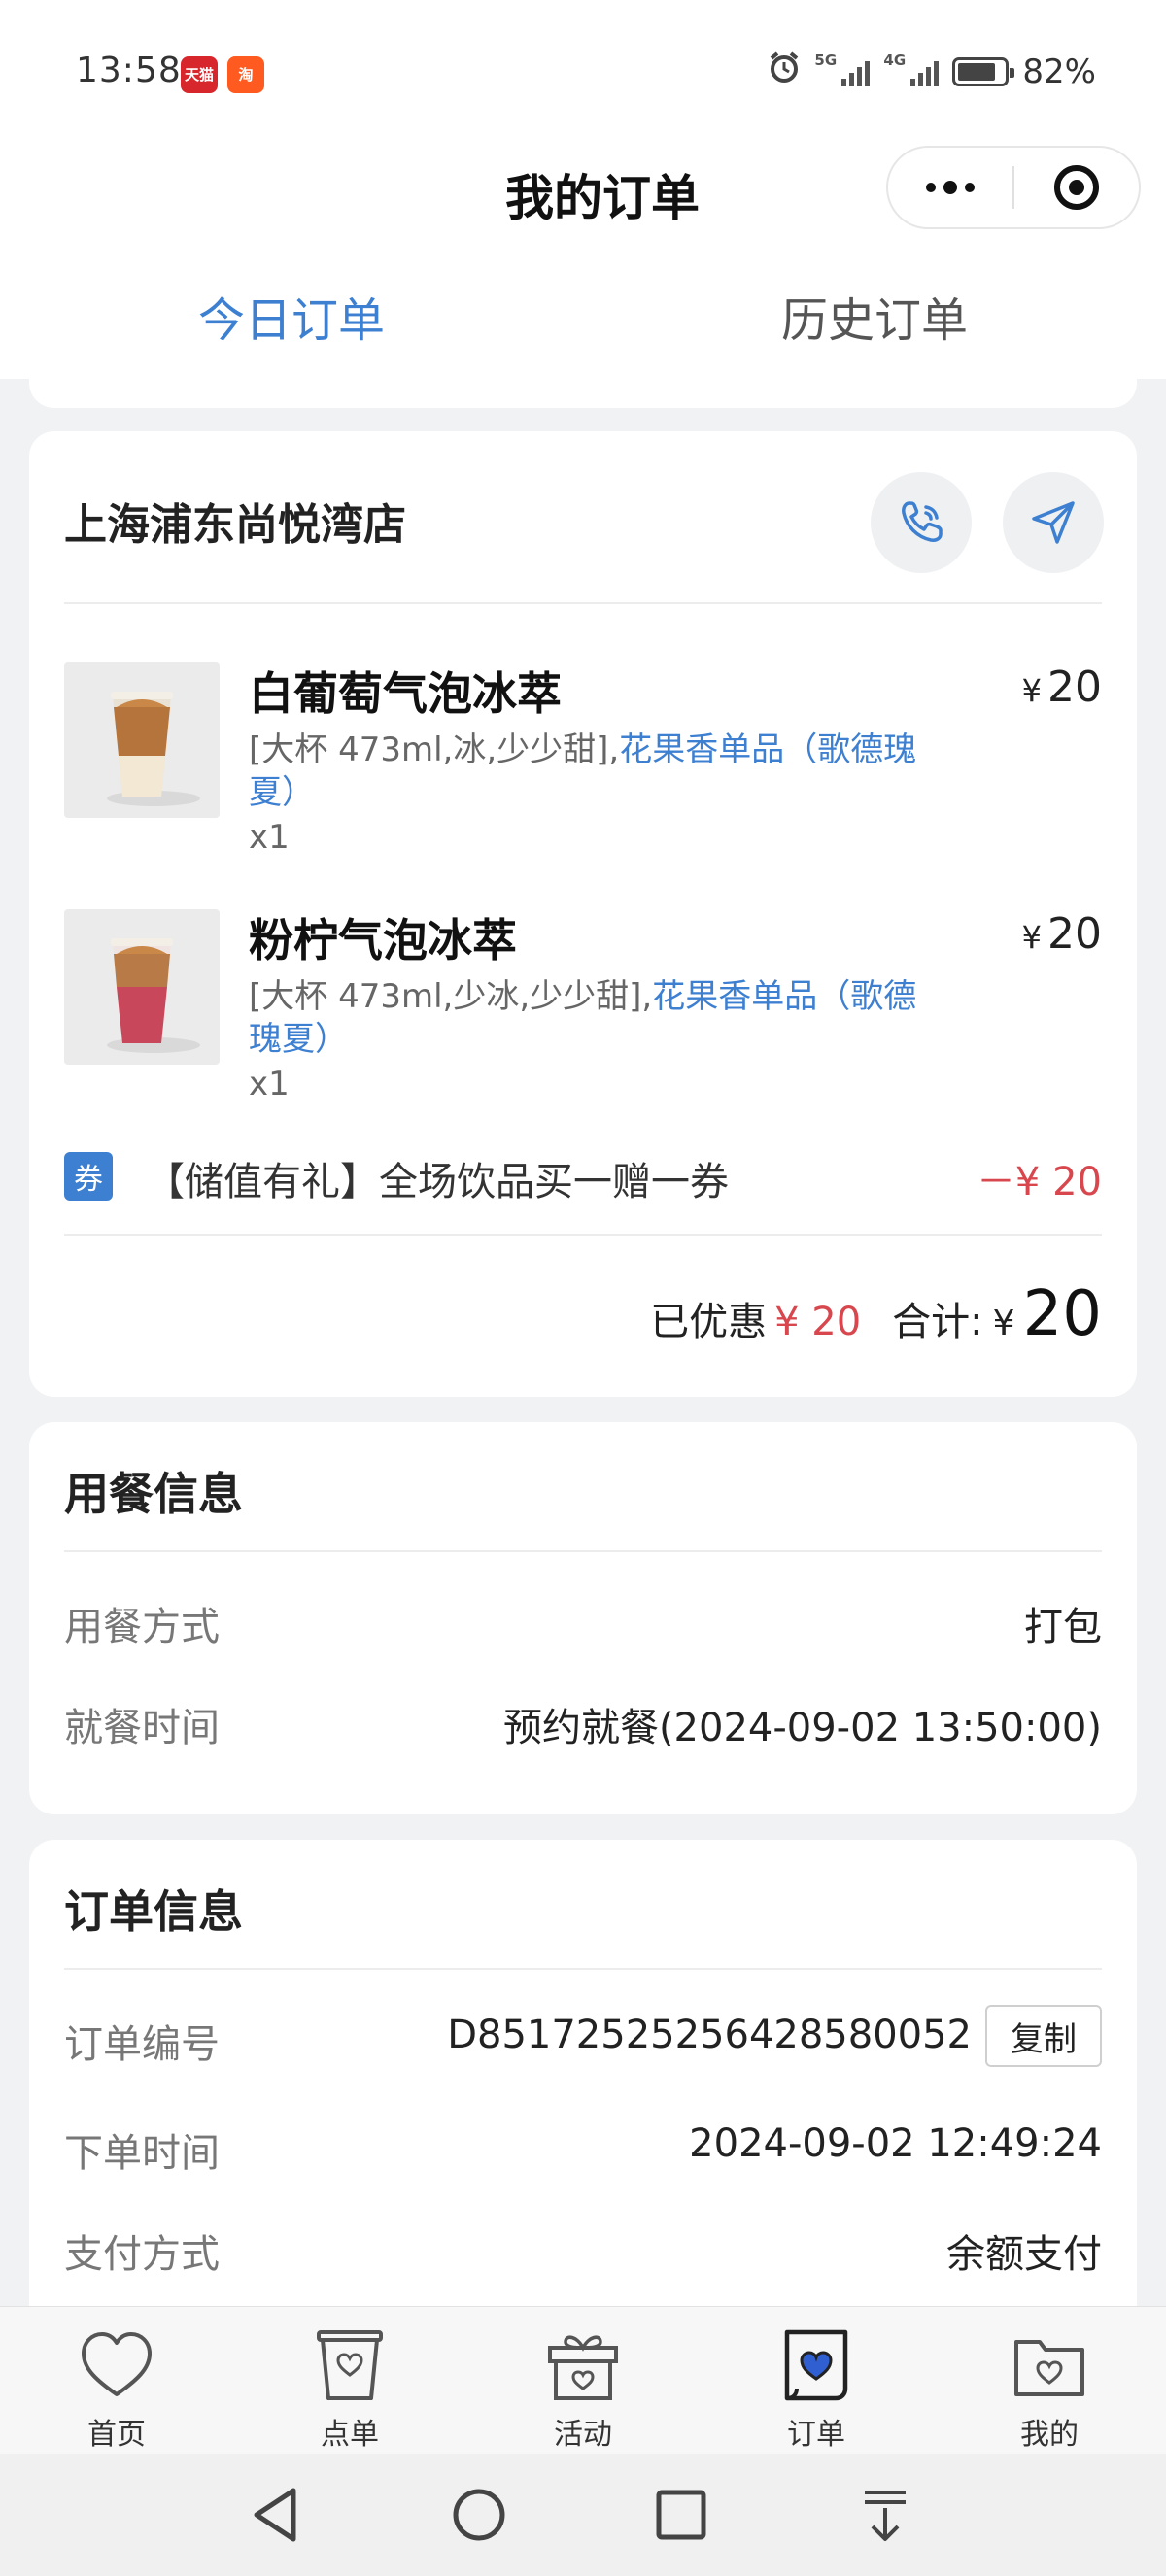 This screenshot has width=1166, height=2576. Describe the element at coordinates (405, 693) in the screenshot. I see `item-name: 白葡萄气泡冰萃` at that location.